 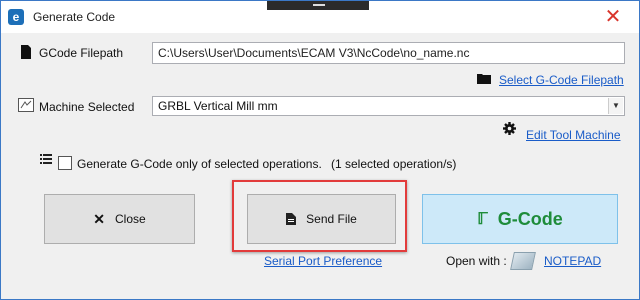 I want to click on selected-operations-checkbox, so click(x=65, y=163).